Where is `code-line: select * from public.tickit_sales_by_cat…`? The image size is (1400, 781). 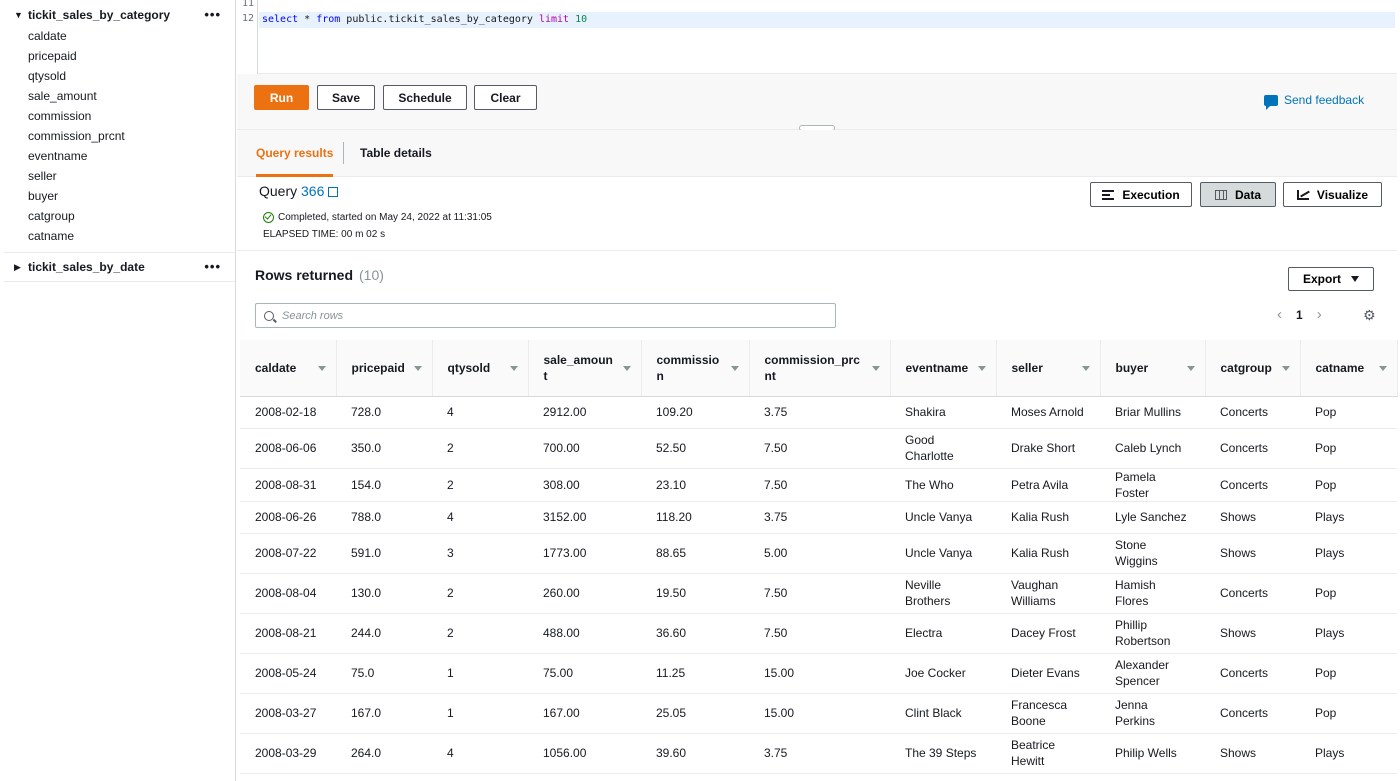 code-line: select * from public.tickit_sales_by_cat… is located at coordinates (827, 20).